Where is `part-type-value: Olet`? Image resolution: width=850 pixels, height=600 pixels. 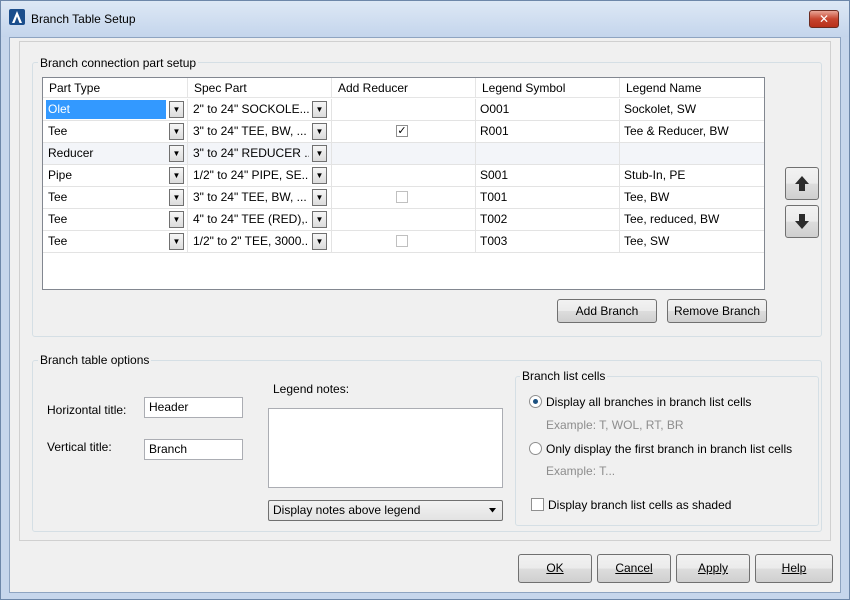
part-type-value: Olet is located at coordinates (106, 109).